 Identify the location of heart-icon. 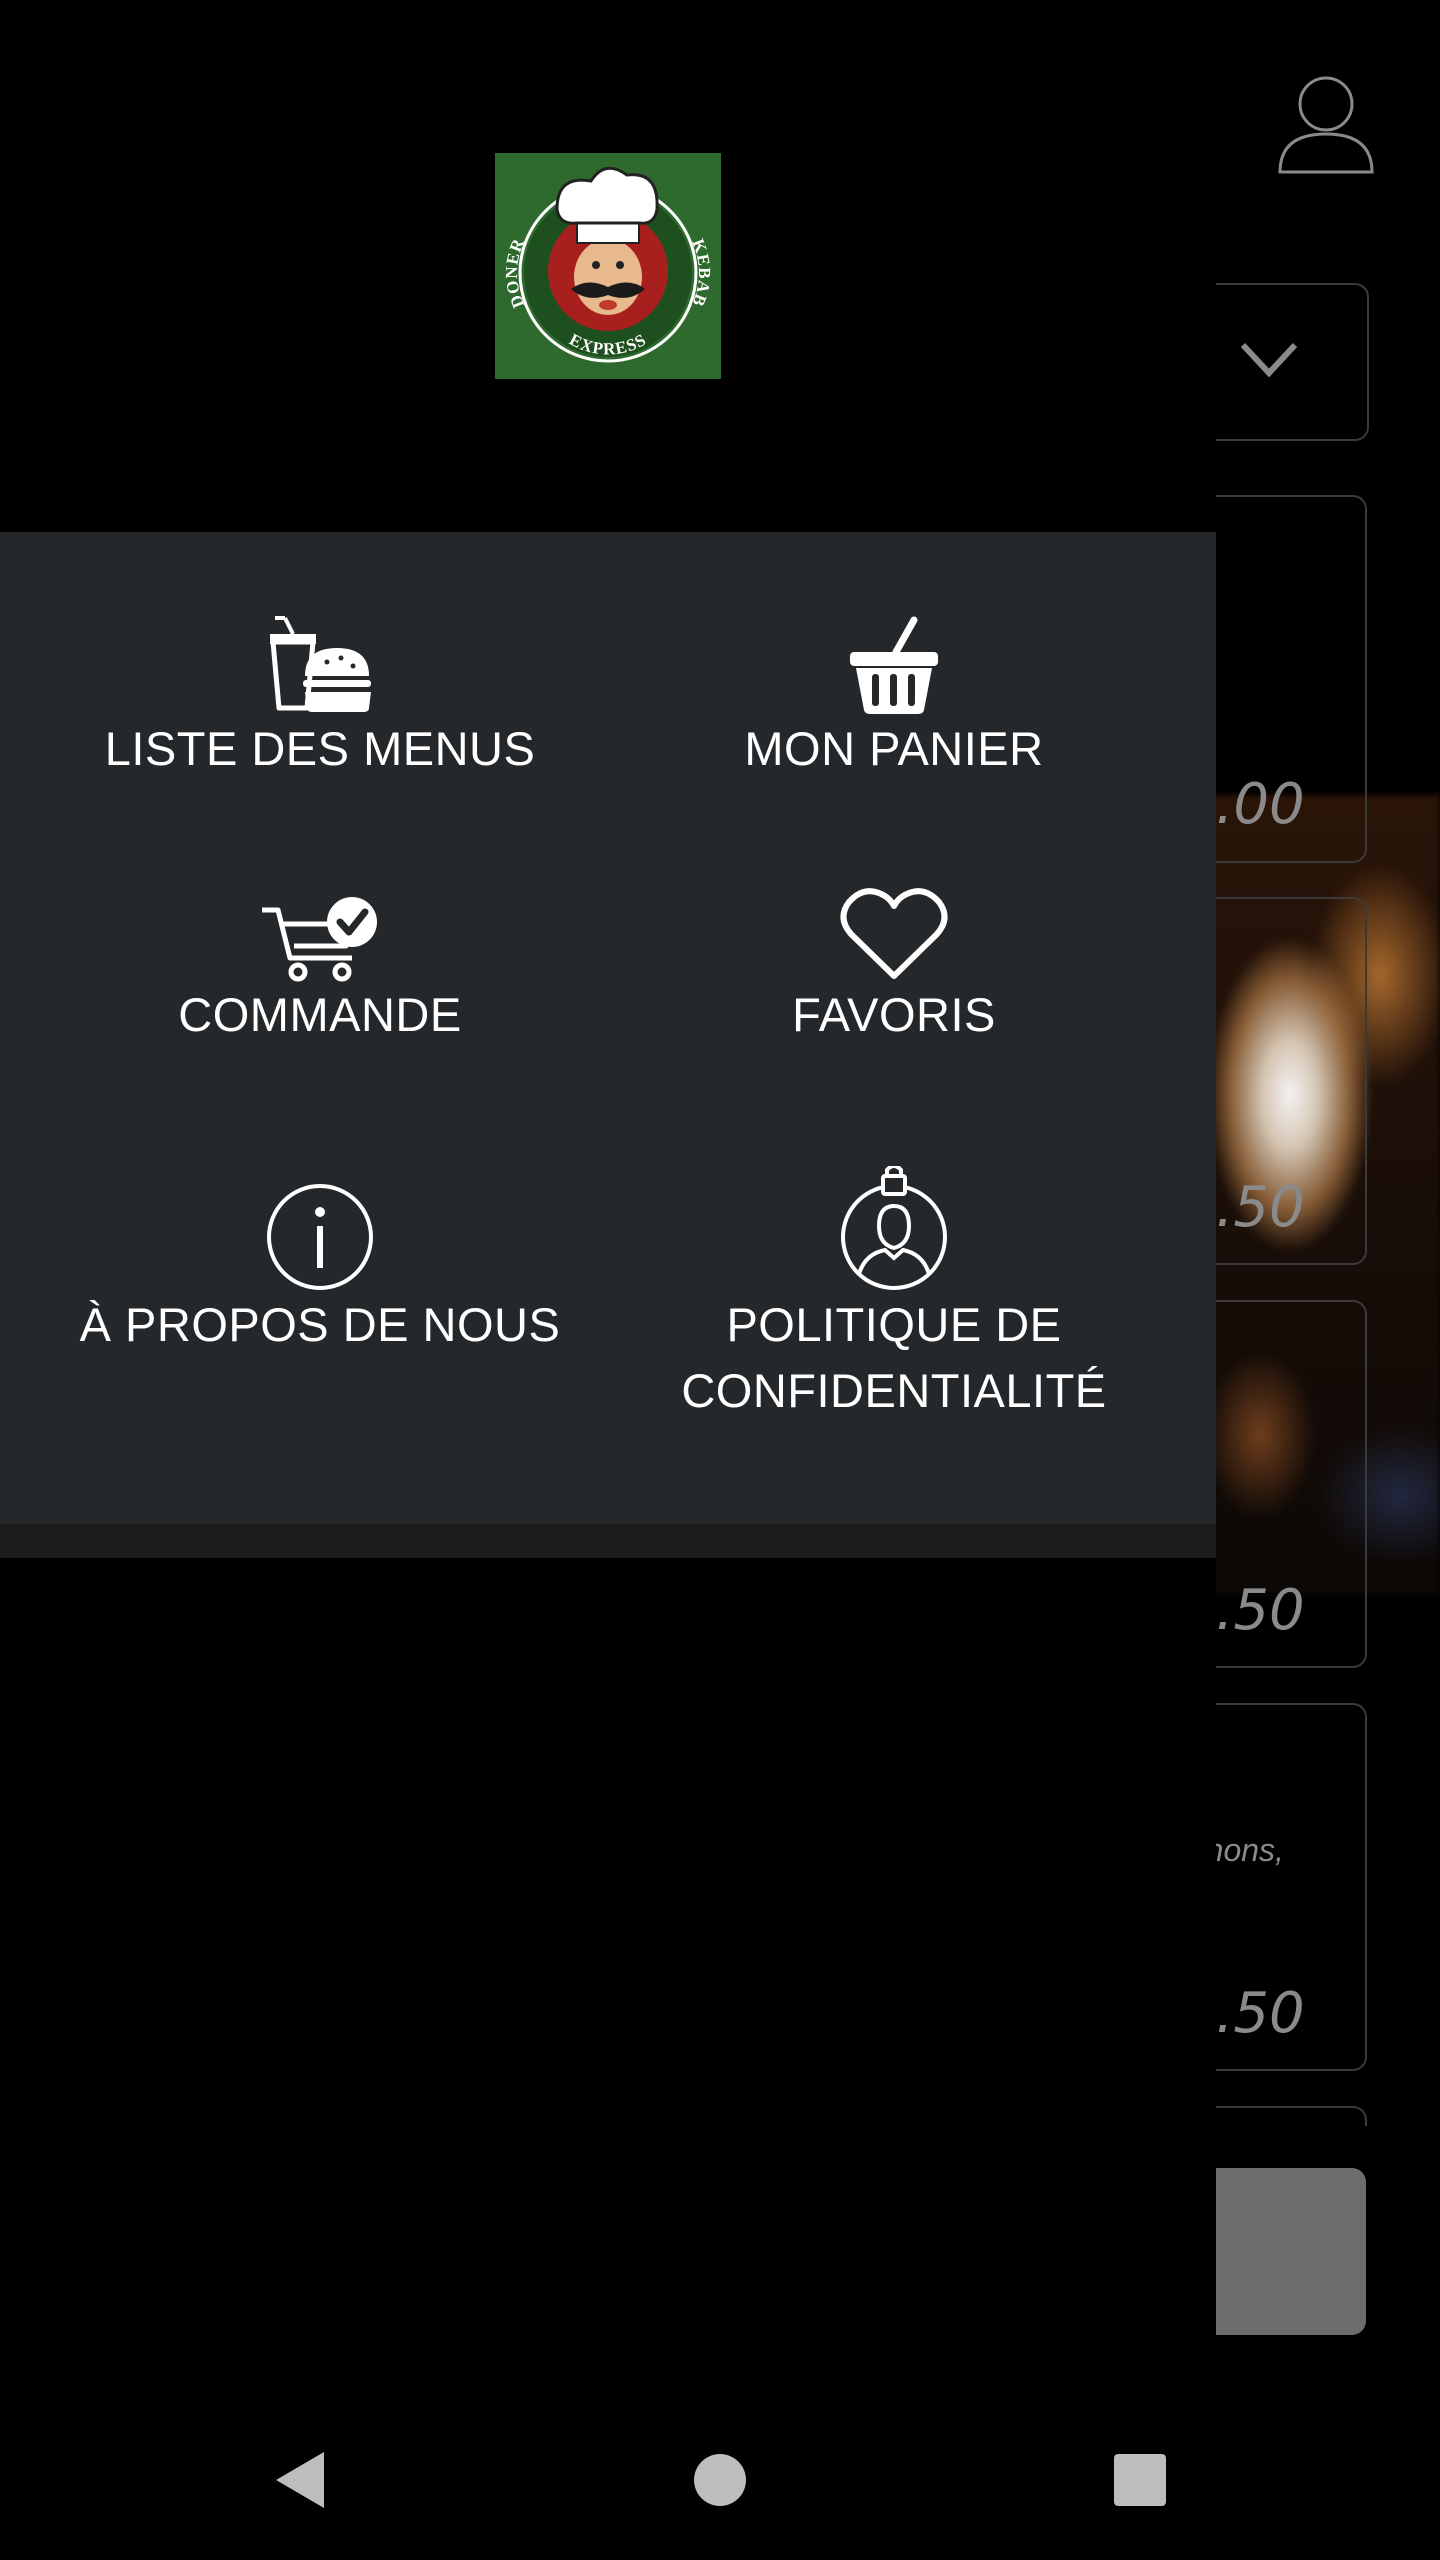
(894, 933).